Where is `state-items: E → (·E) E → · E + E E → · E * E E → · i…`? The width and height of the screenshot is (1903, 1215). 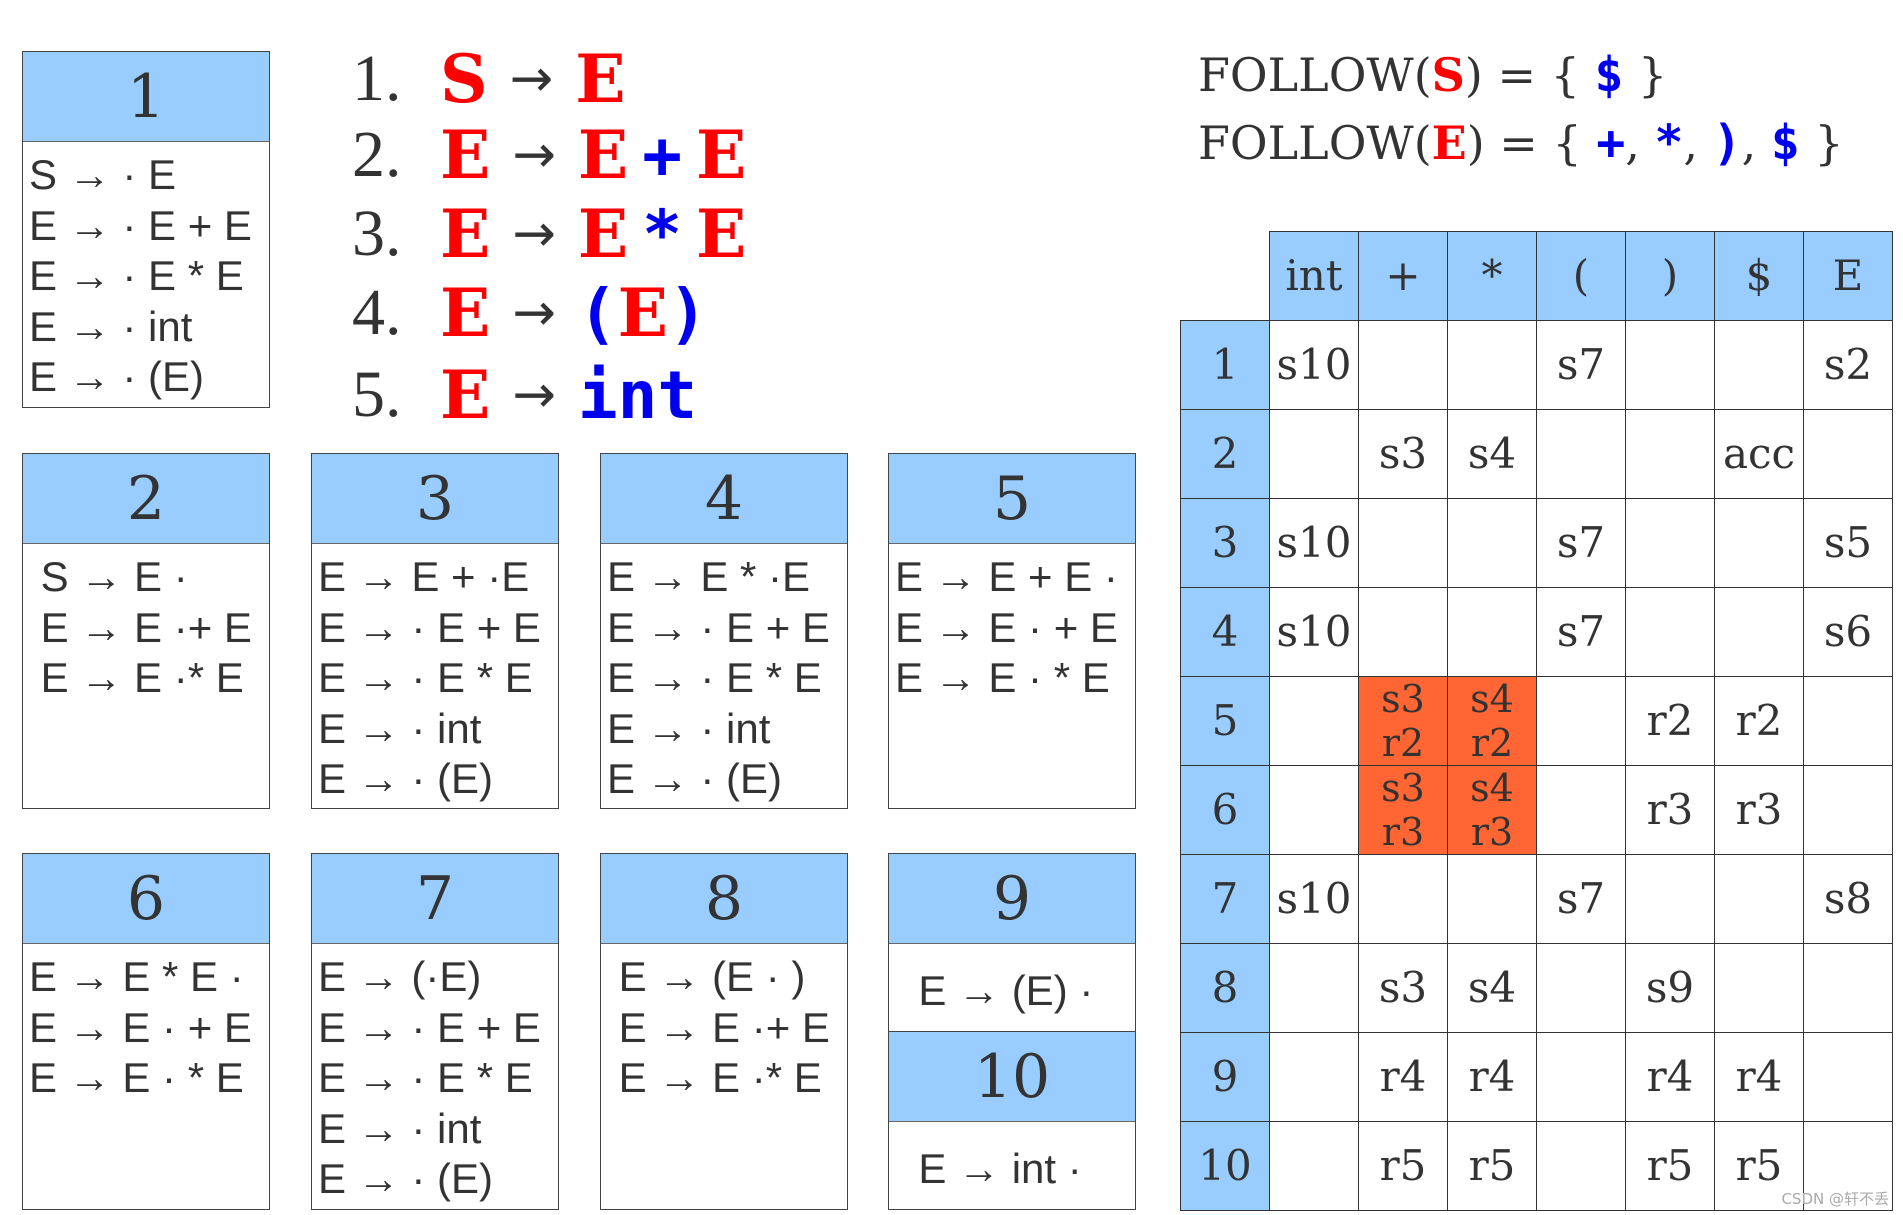 state-items: E → (·E) E → · E + E E → · E * E E → · i… is located at coordinates (429, 1077).